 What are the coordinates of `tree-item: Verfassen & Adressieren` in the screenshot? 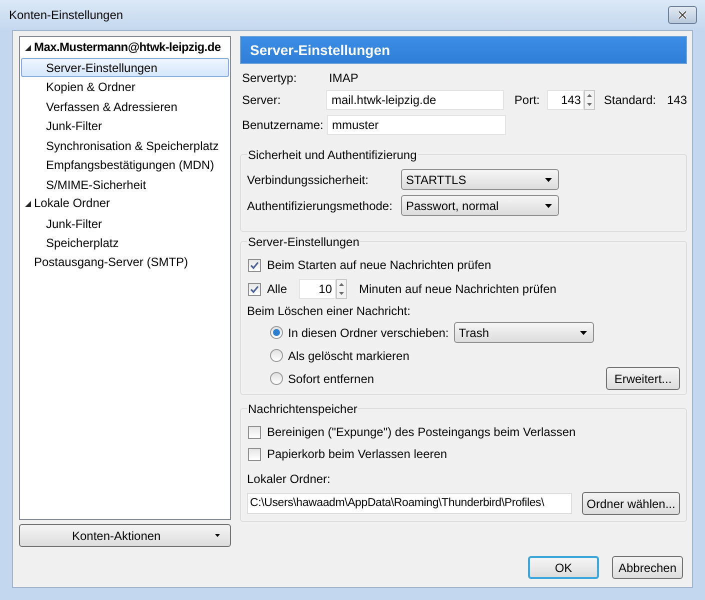 It's located at (125, 106).